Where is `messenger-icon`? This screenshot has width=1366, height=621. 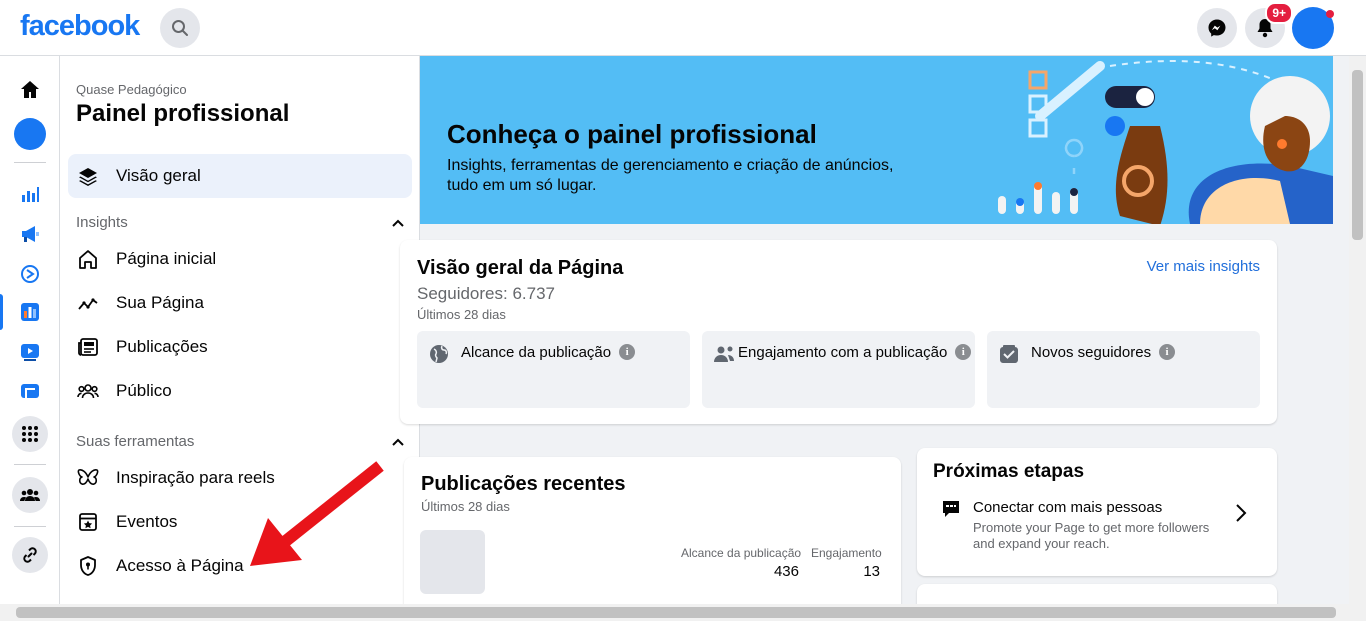 messenger-icon is located at coordinates (1217, 28).